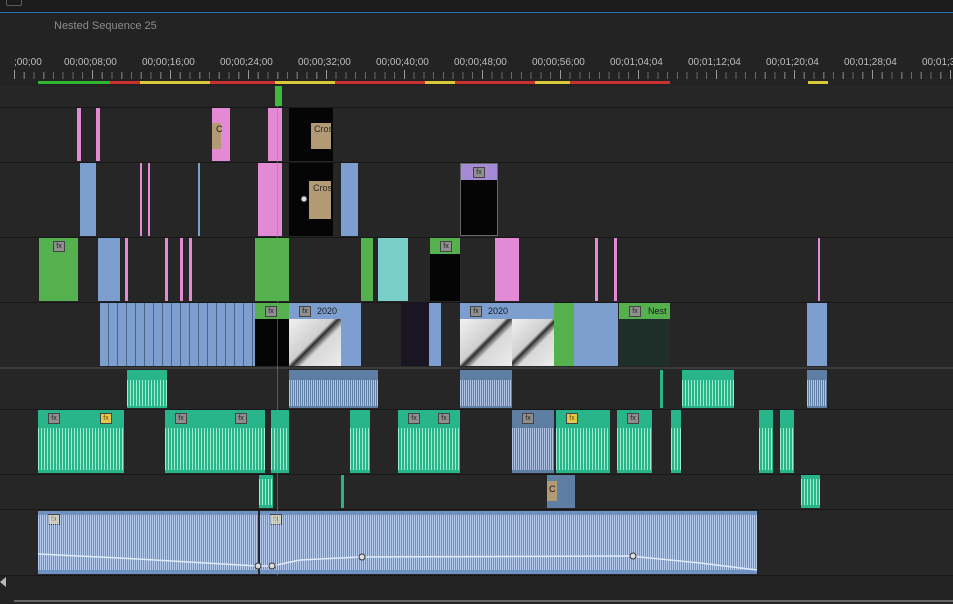 This screenshot has width=953, height=604. I want to click on scroll-left-arrow-icon, so click(3, 582).